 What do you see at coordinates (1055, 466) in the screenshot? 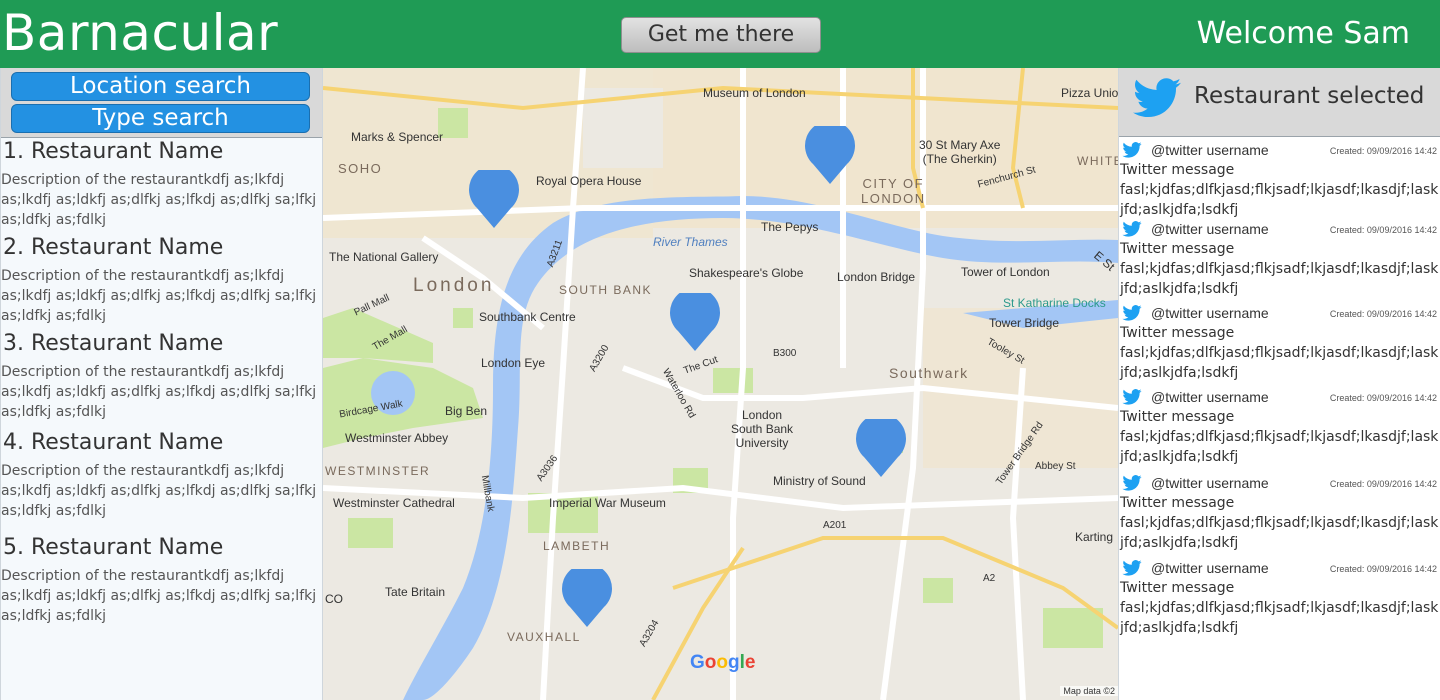
I see `map-label-abbey-st: Abbey St` at bounding box center [1055, 466].